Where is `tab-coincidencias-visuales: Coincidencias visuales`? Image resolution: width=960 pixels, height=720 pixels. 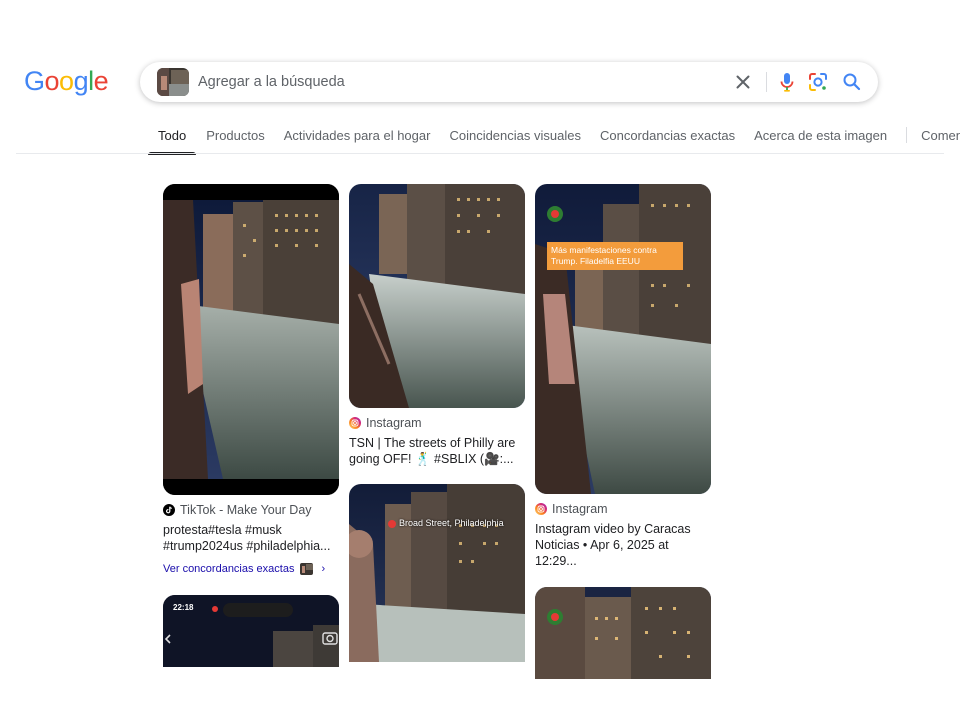
tab-coincidencias-visuales: Coincidencias visuales is located at coordinates (515, 136).